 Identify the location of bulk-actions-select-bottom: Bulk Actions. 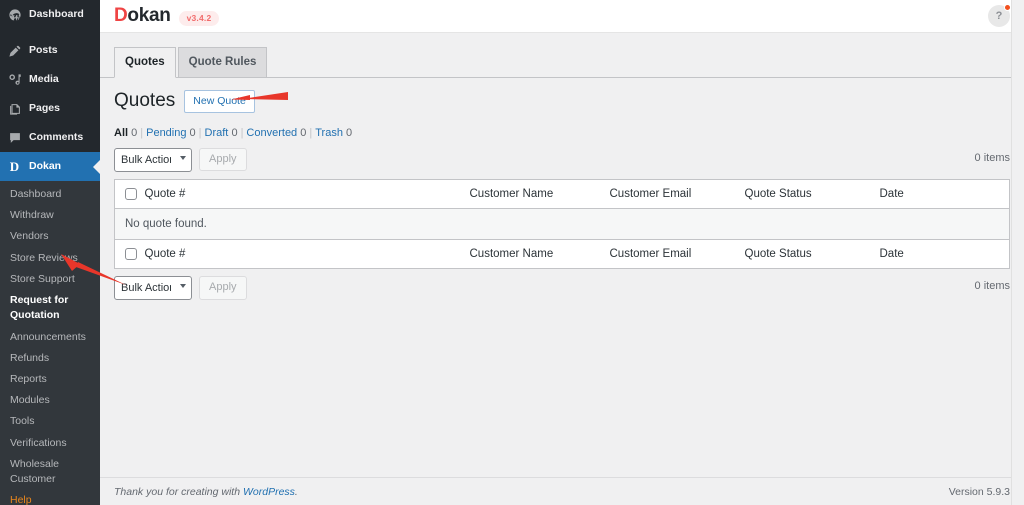
(153, 287).